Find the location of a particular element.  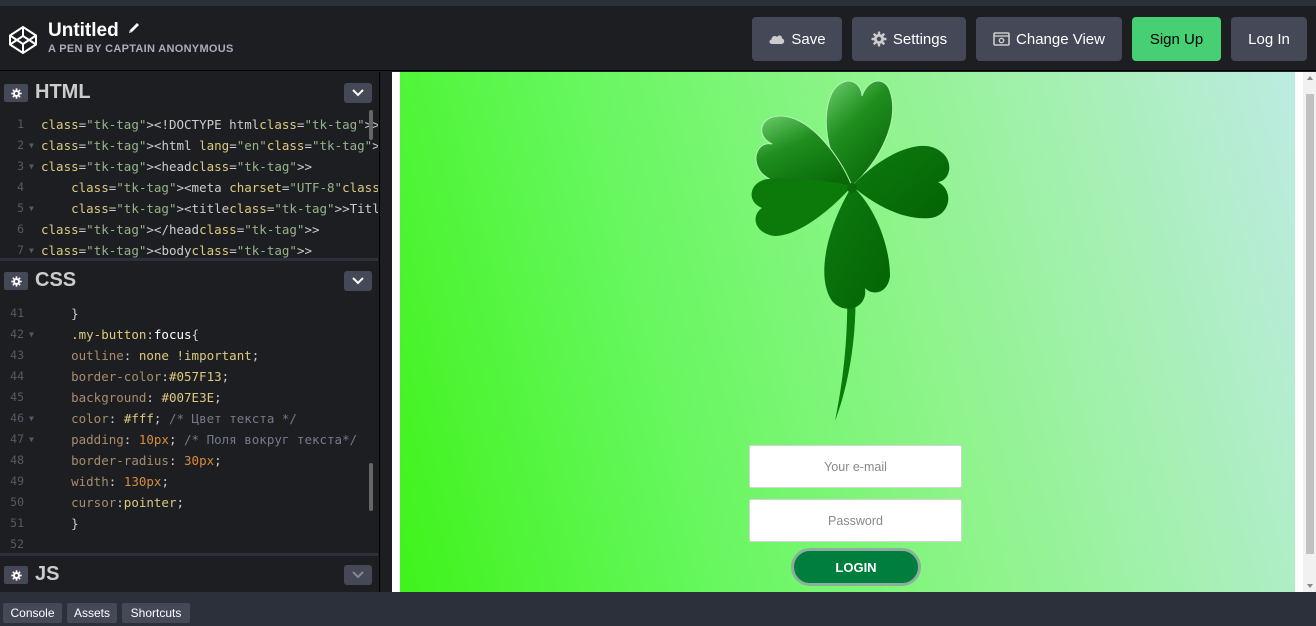

sign-up-label: Sign Up is located at coordinates (1176, 39).